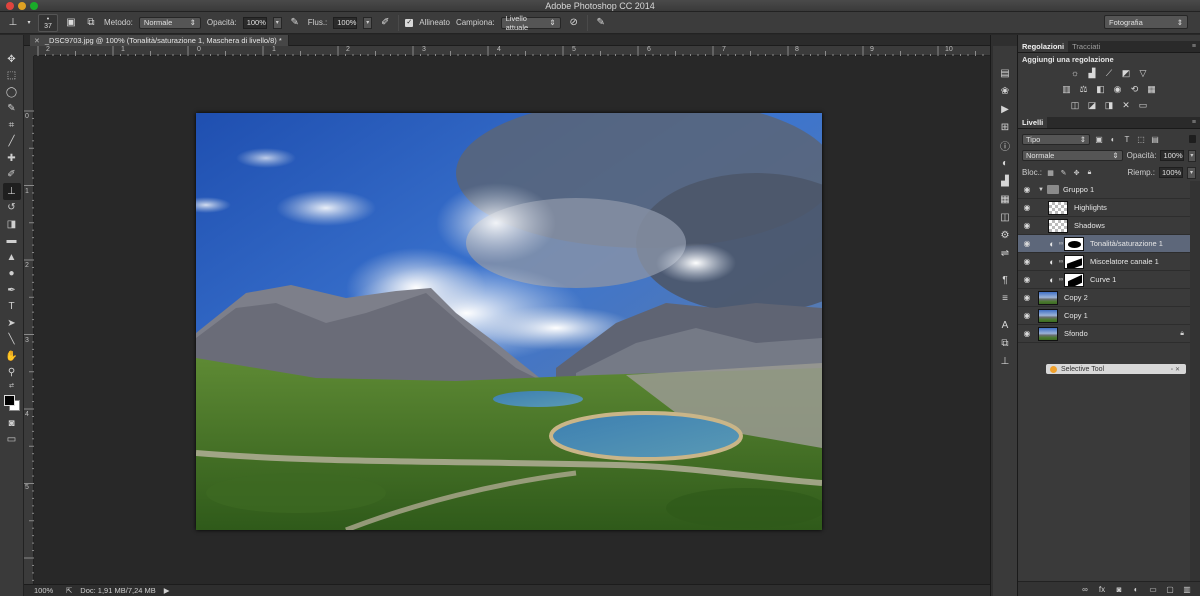  I want to click on eyedropper-tool-icon: ╱, so click(12, 142).